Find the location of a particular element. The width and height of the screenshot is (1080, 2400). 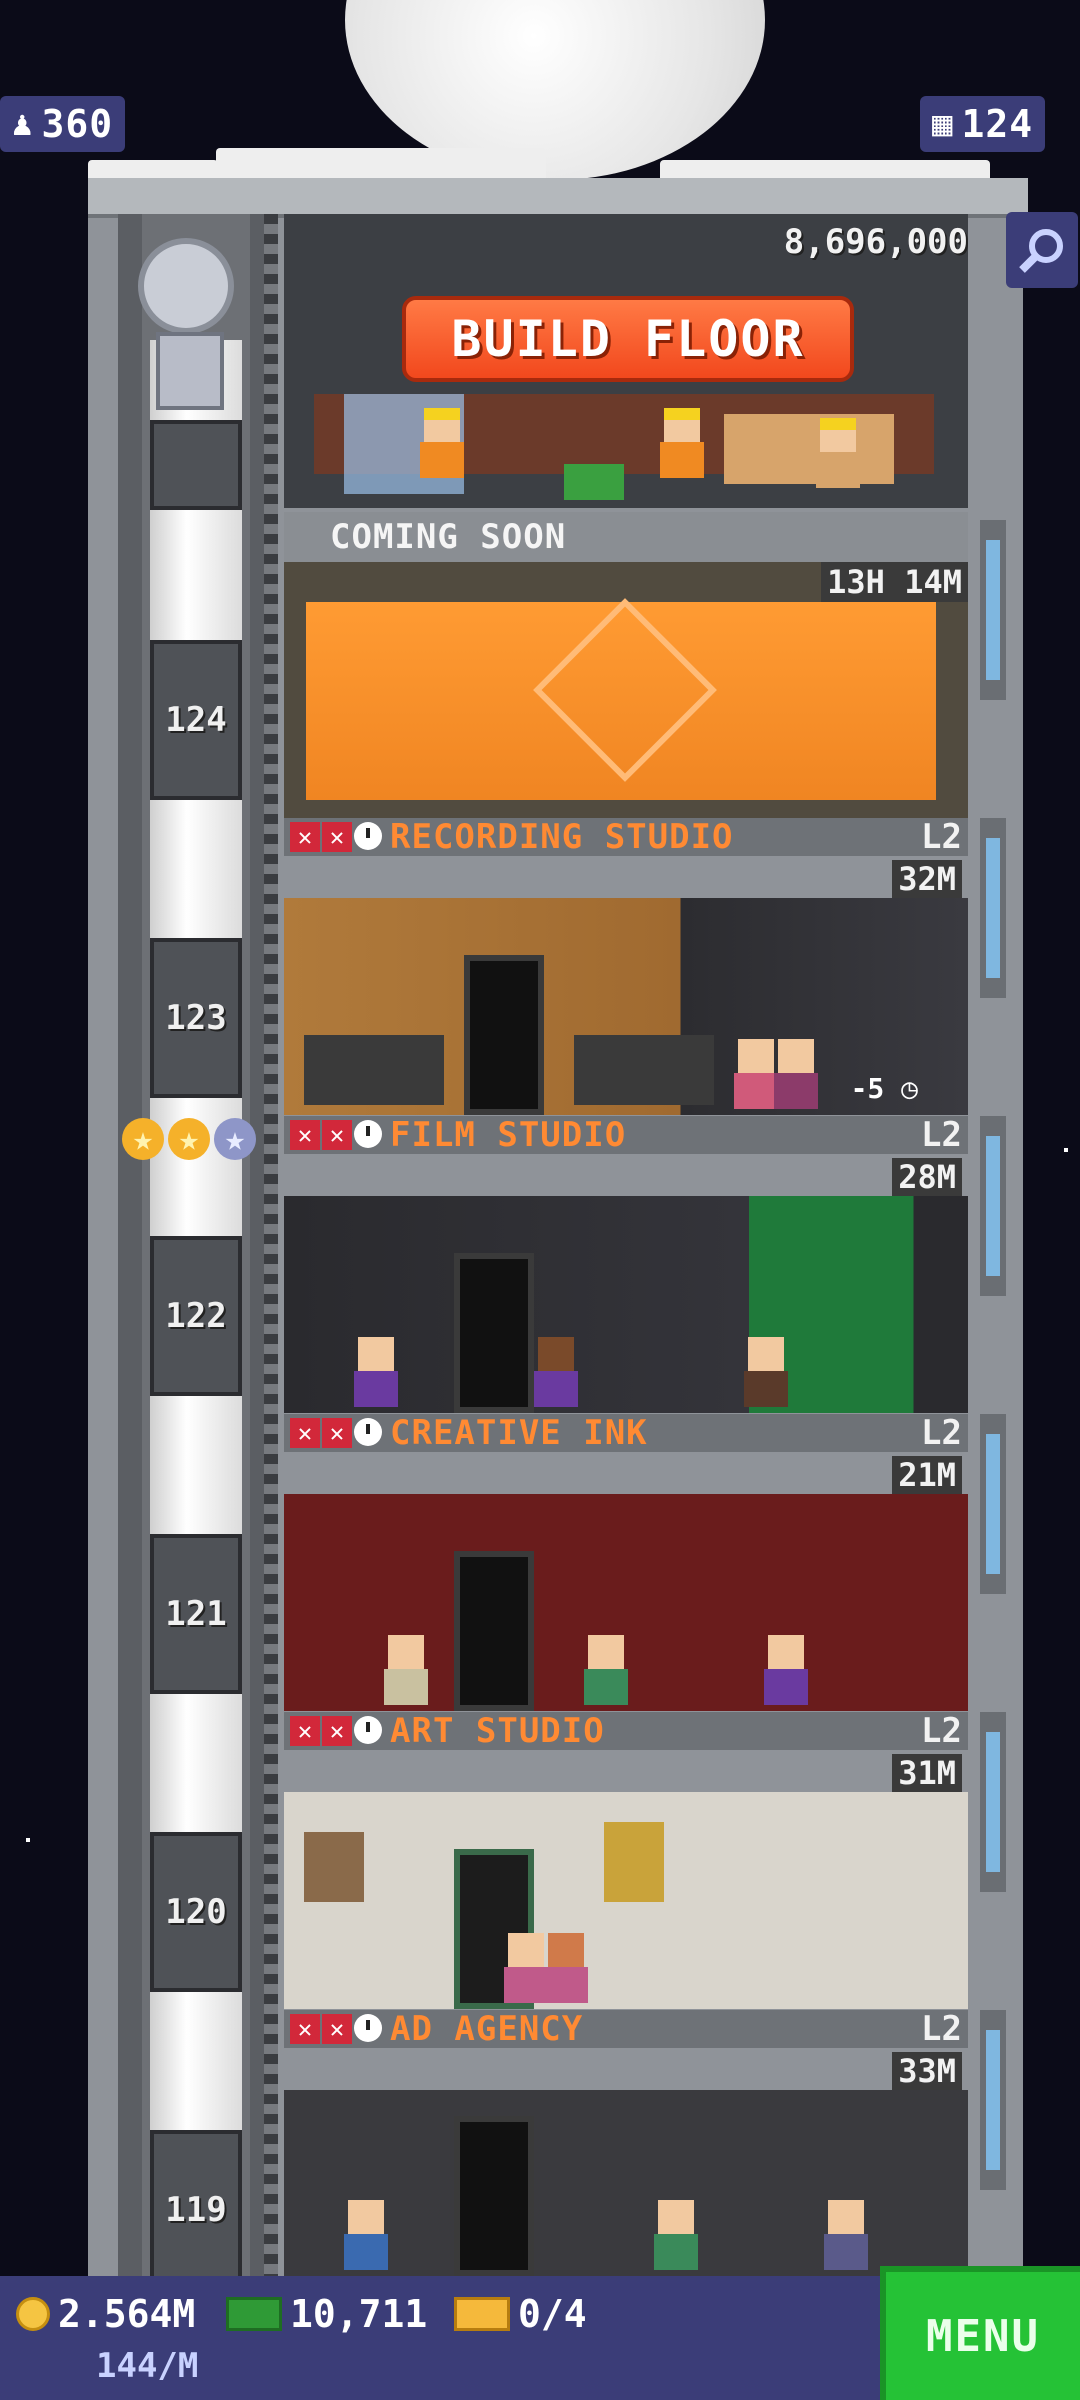

floor-number-label: 119 is located at coordinates (196, 2210).